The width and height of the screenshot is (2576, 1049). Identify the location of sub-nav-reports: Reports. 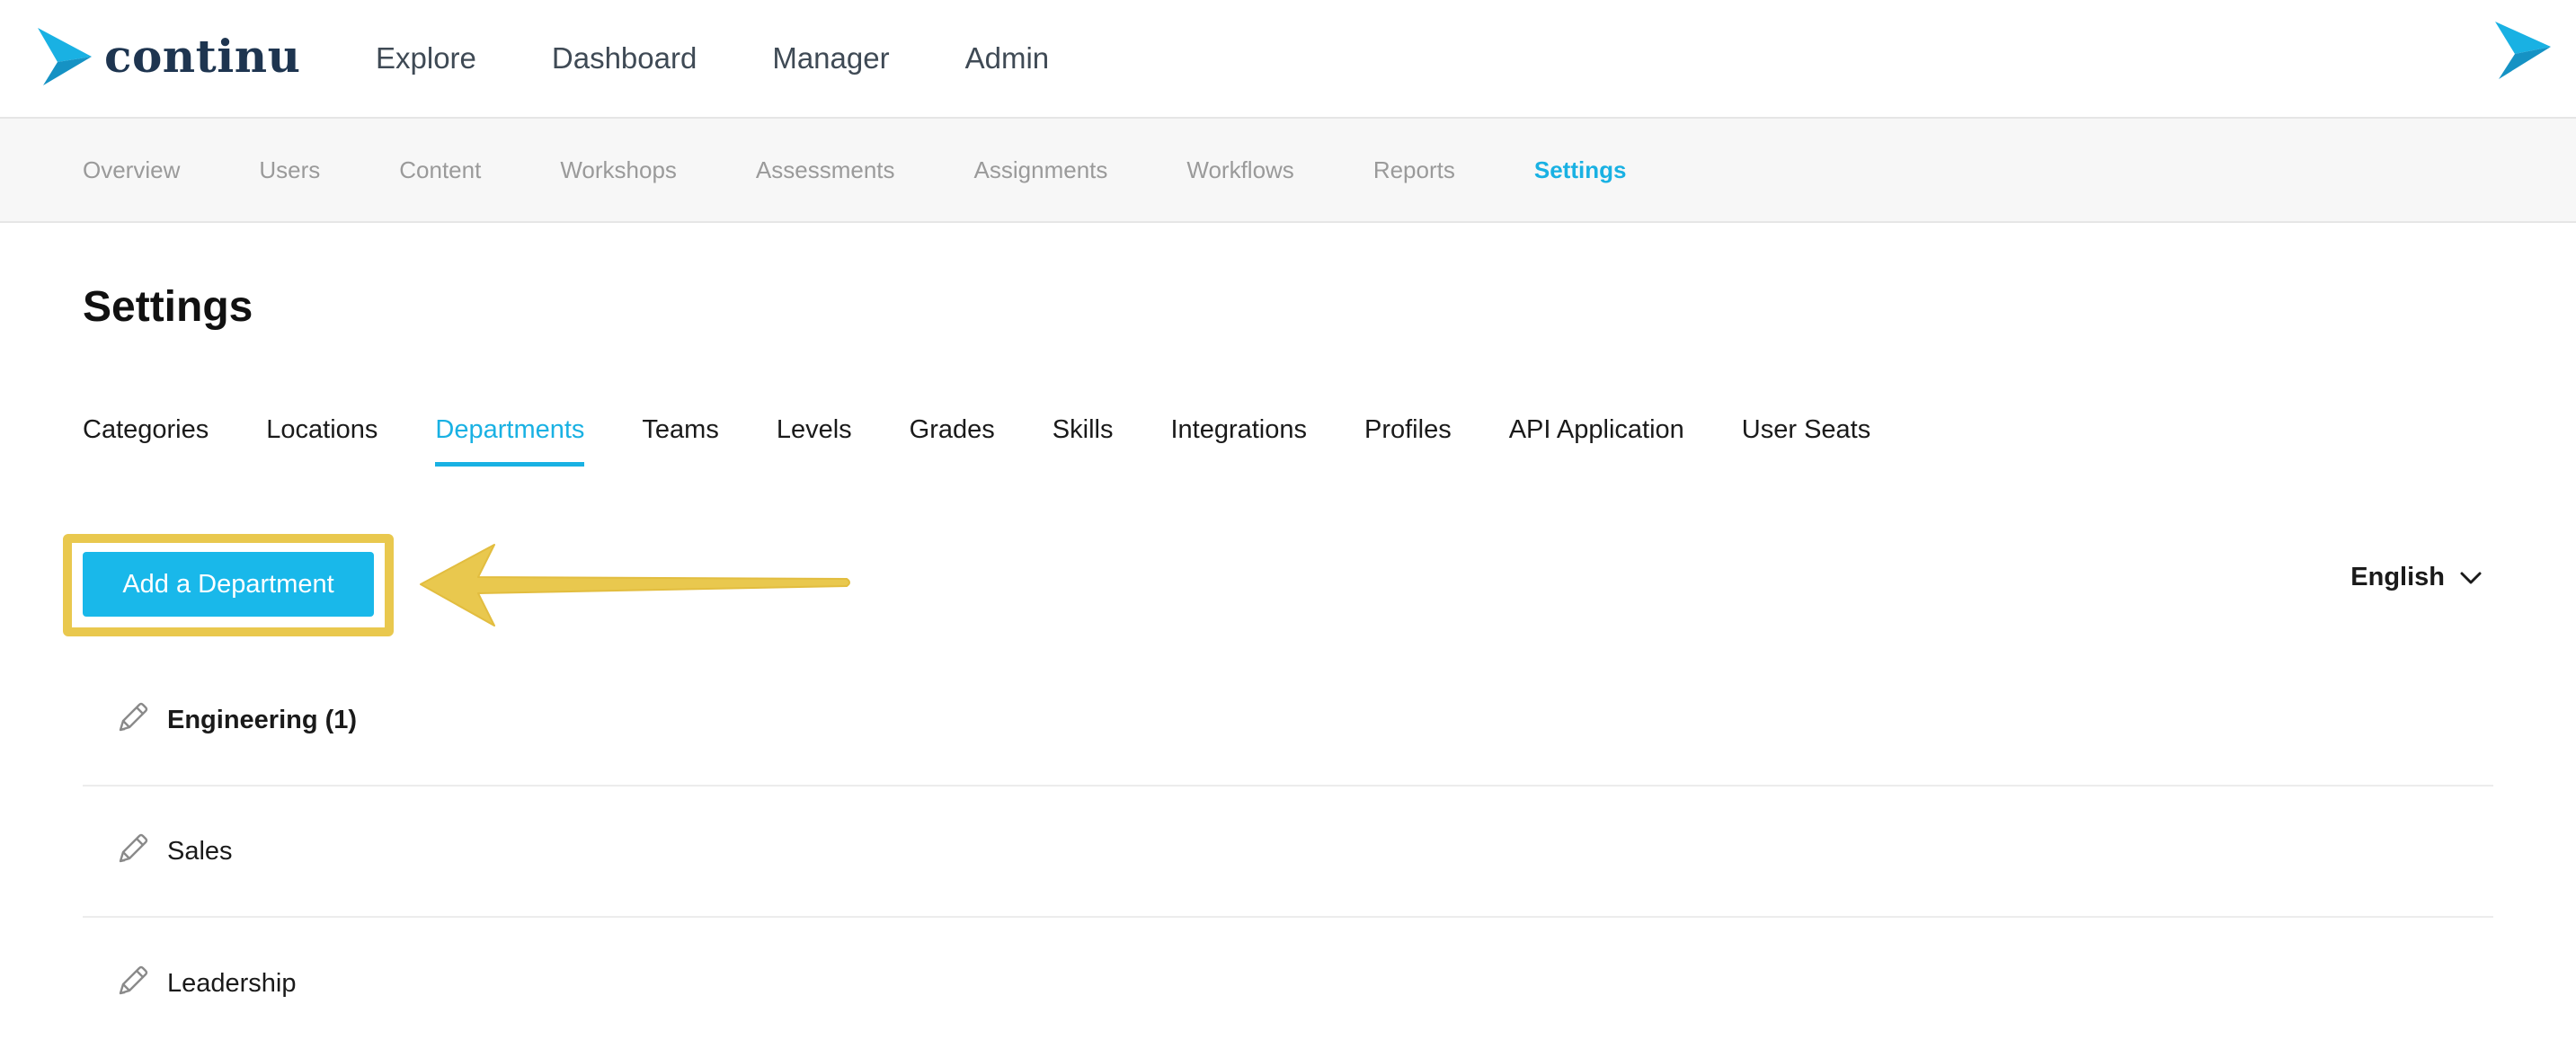
(1414, 170).